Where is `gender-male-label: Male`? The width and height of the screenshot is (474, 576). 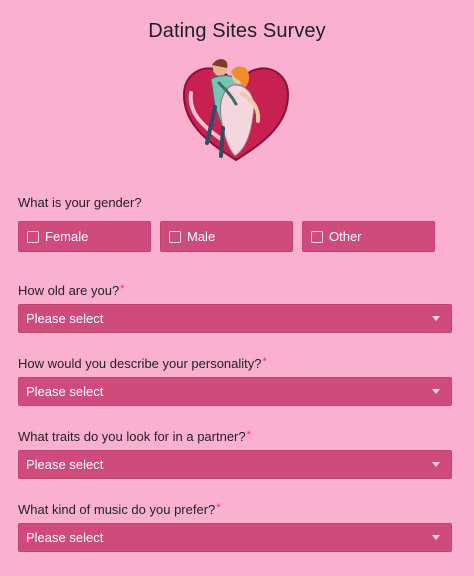 gender-male-label: Male is located at coordinates (201, 236).